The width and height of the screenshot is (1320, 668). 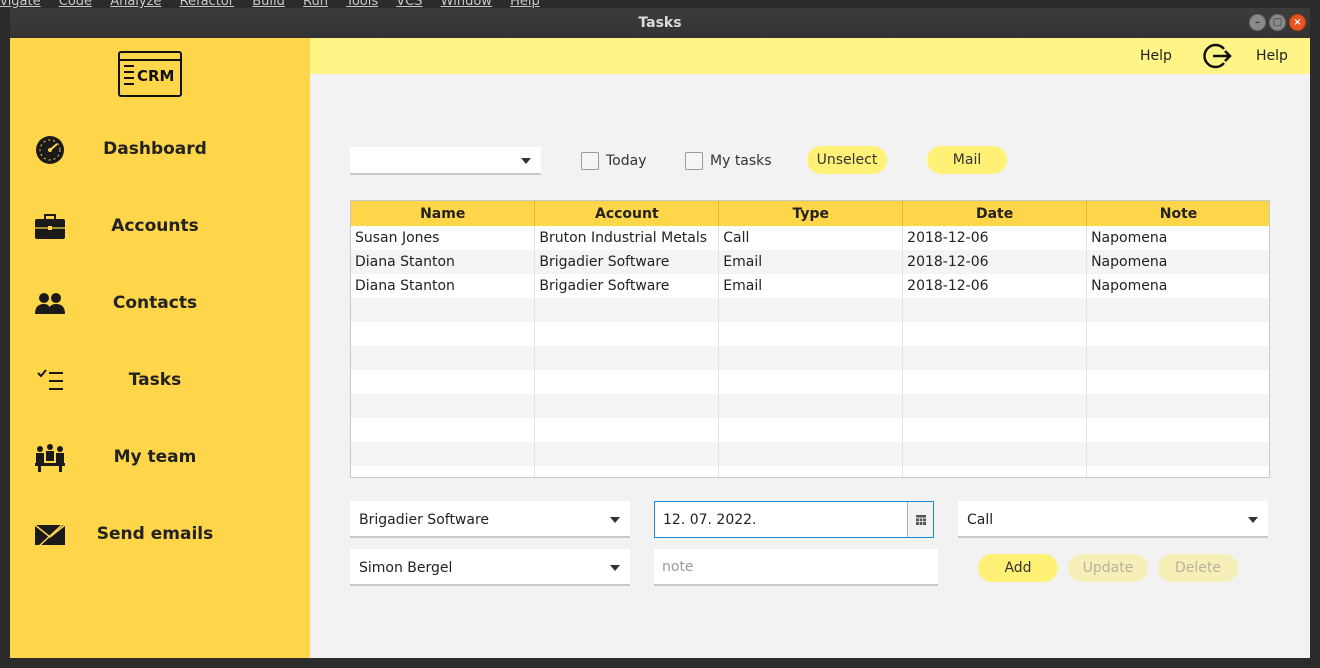 I want to click on sidebar-item-my-team: My team, so click(x=160, y=458).